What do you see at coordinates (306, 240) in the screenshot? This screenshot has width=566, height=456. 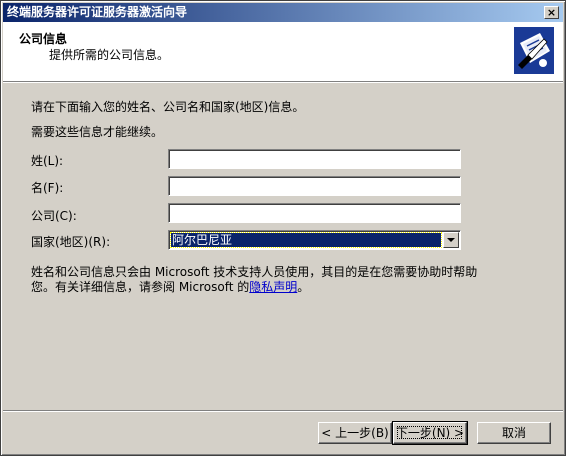 I see `country-selected-value: 阿尔巴尼亚` at bounding box center [306, 240].